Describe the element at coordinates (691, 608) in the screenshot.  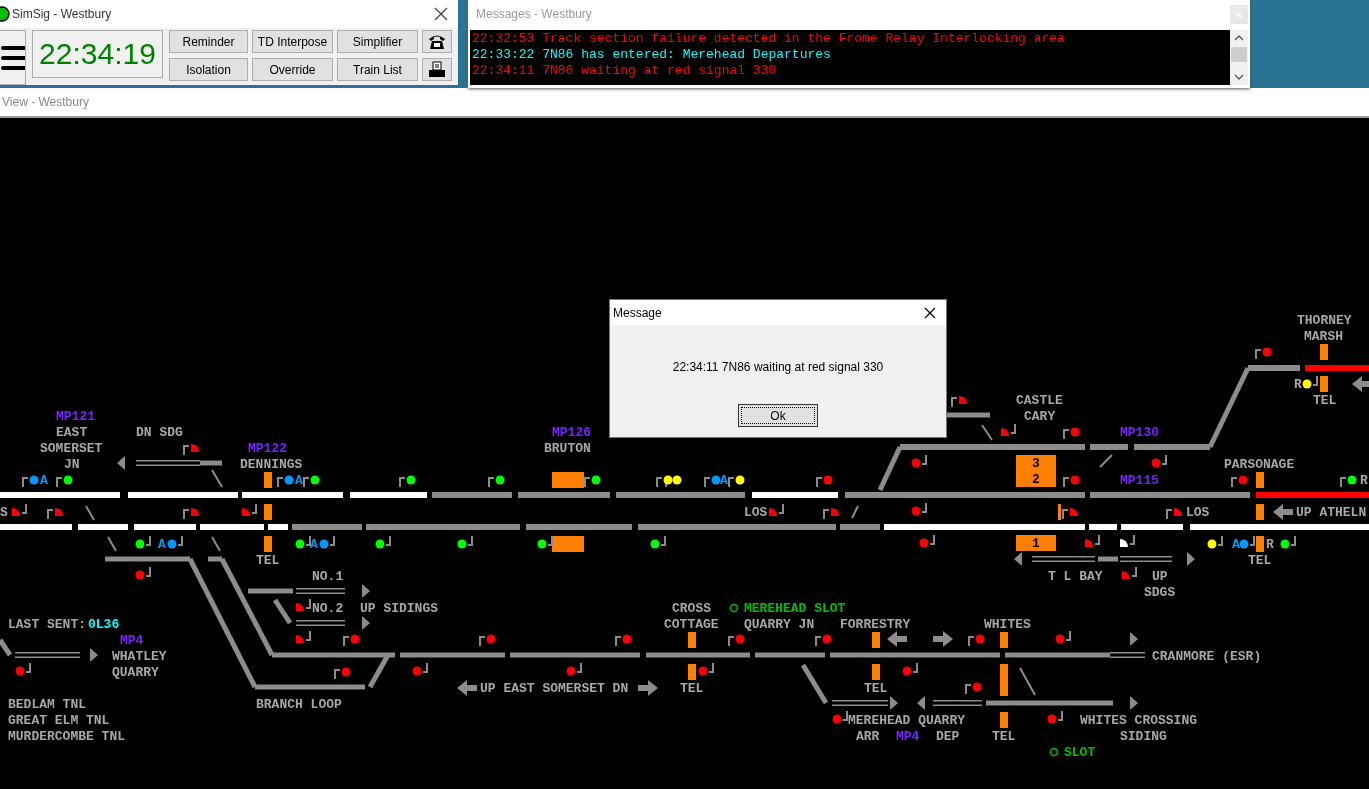
I see `location-label: CROSS` at that location.